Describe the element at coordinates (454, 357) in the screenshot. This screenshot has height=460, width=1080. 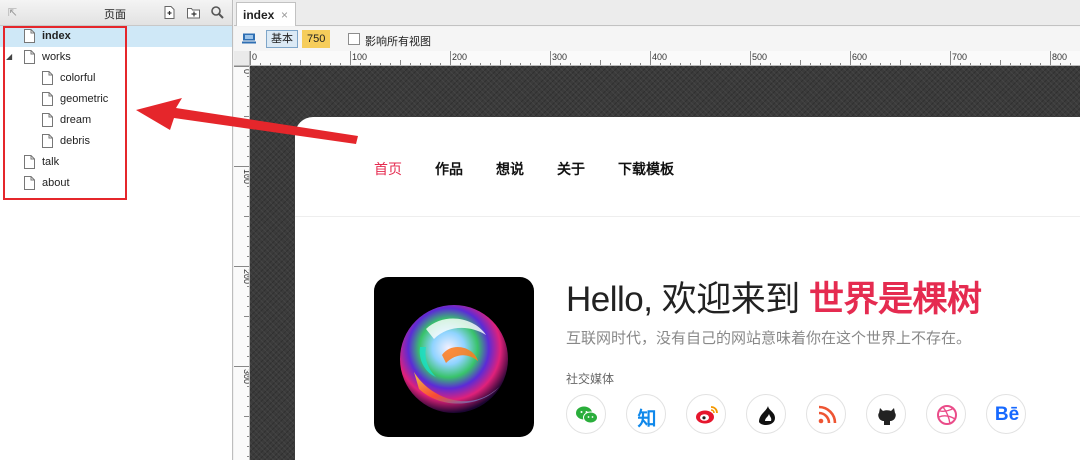
I see `hero-artwork-image` at that location.